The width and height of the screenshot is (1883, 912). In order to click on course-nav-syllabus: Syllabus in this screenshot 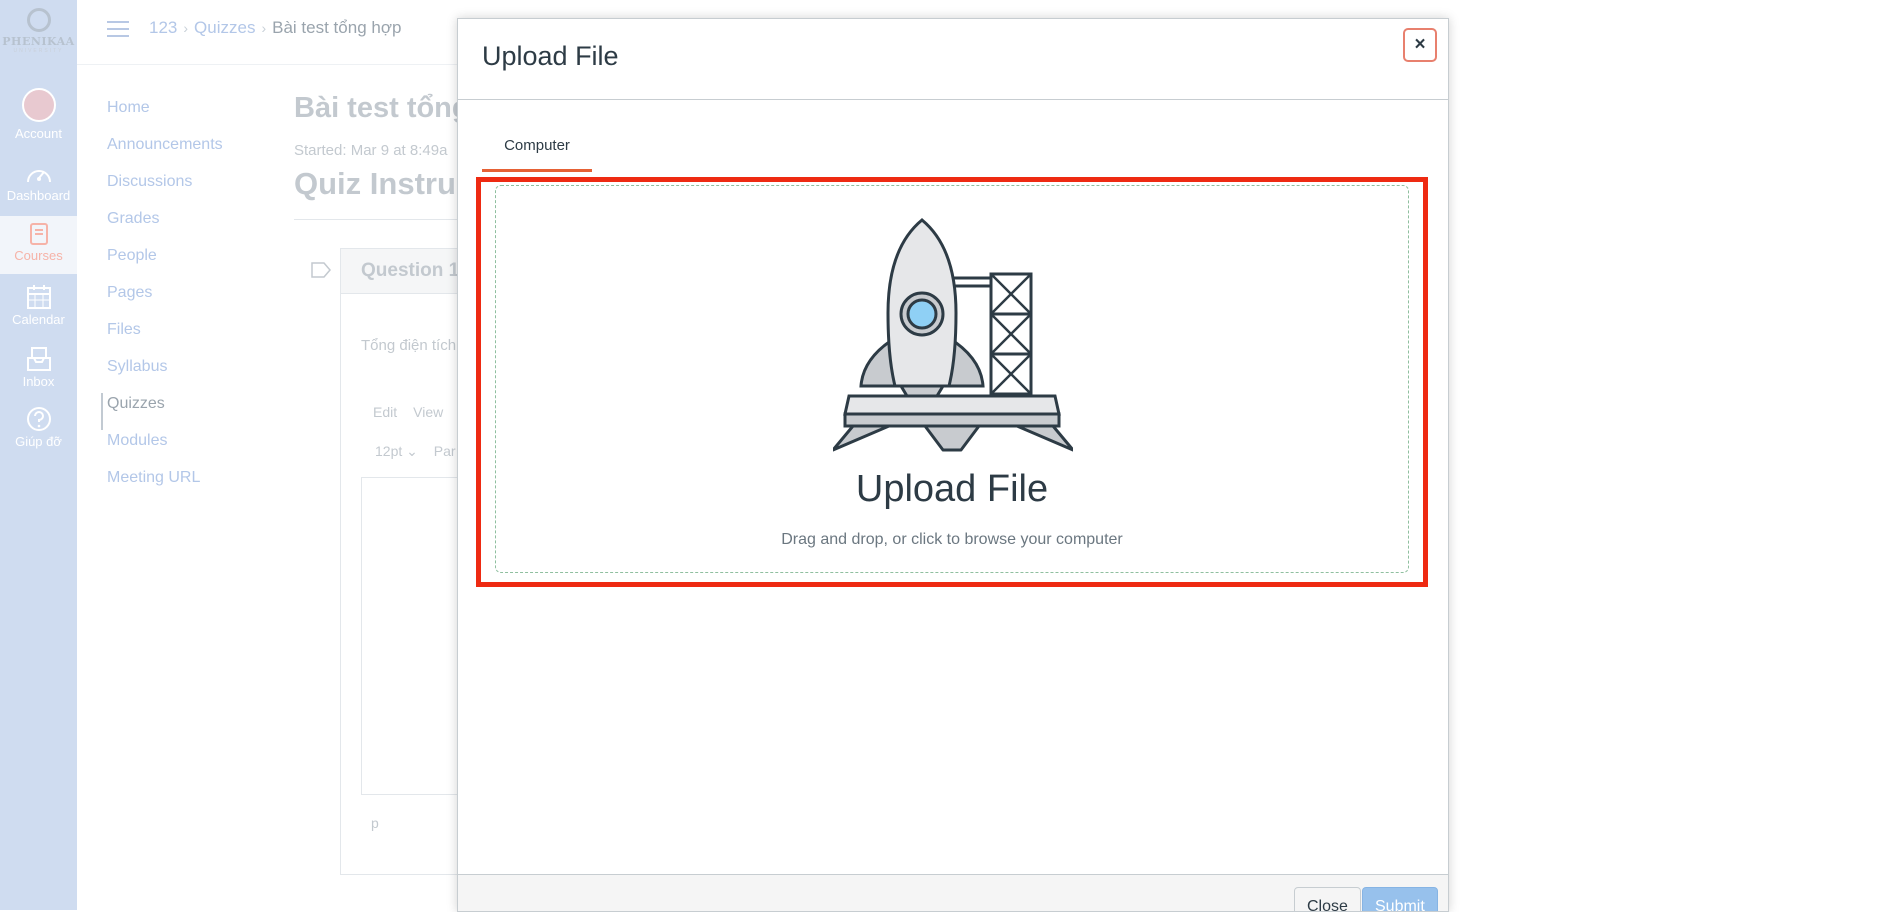, I will do `click(165, 374)`.